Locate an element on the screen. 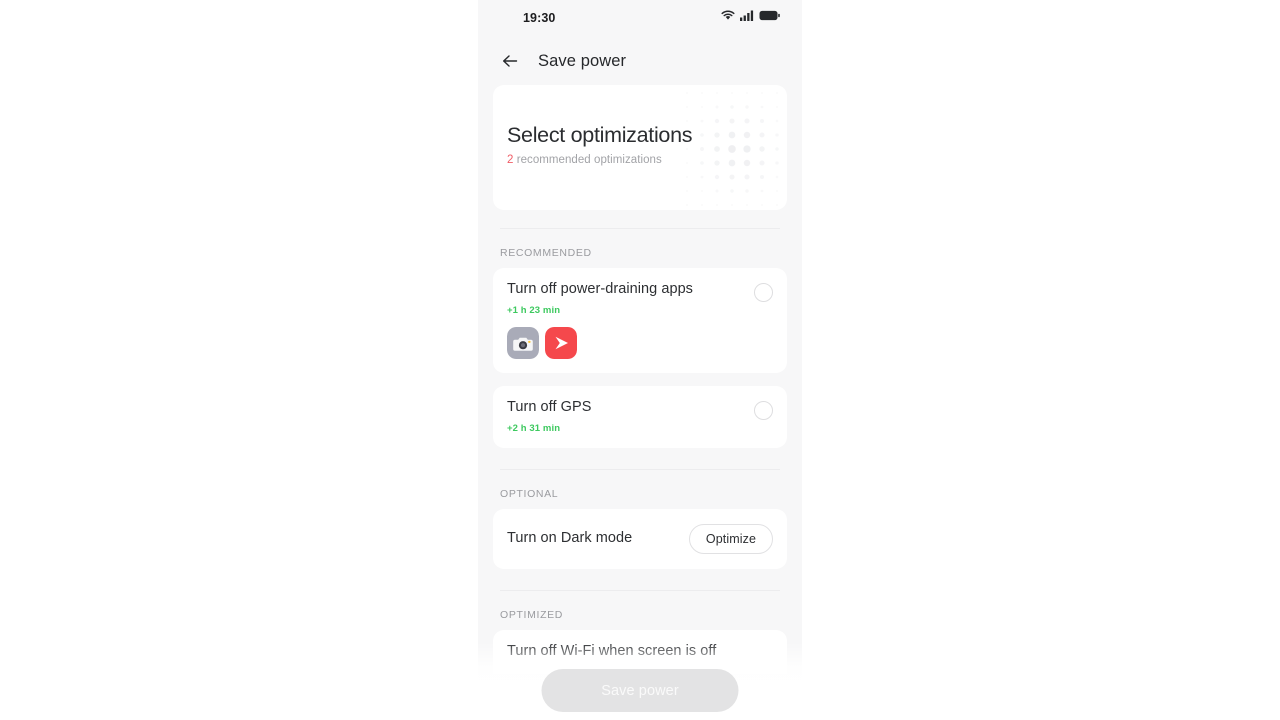 The height and width of the screenshot is (720, 1280). optimization-card-wifi-screen-off: Turn off Wi-Fi when screen is off is located at coordinates (640, 651).